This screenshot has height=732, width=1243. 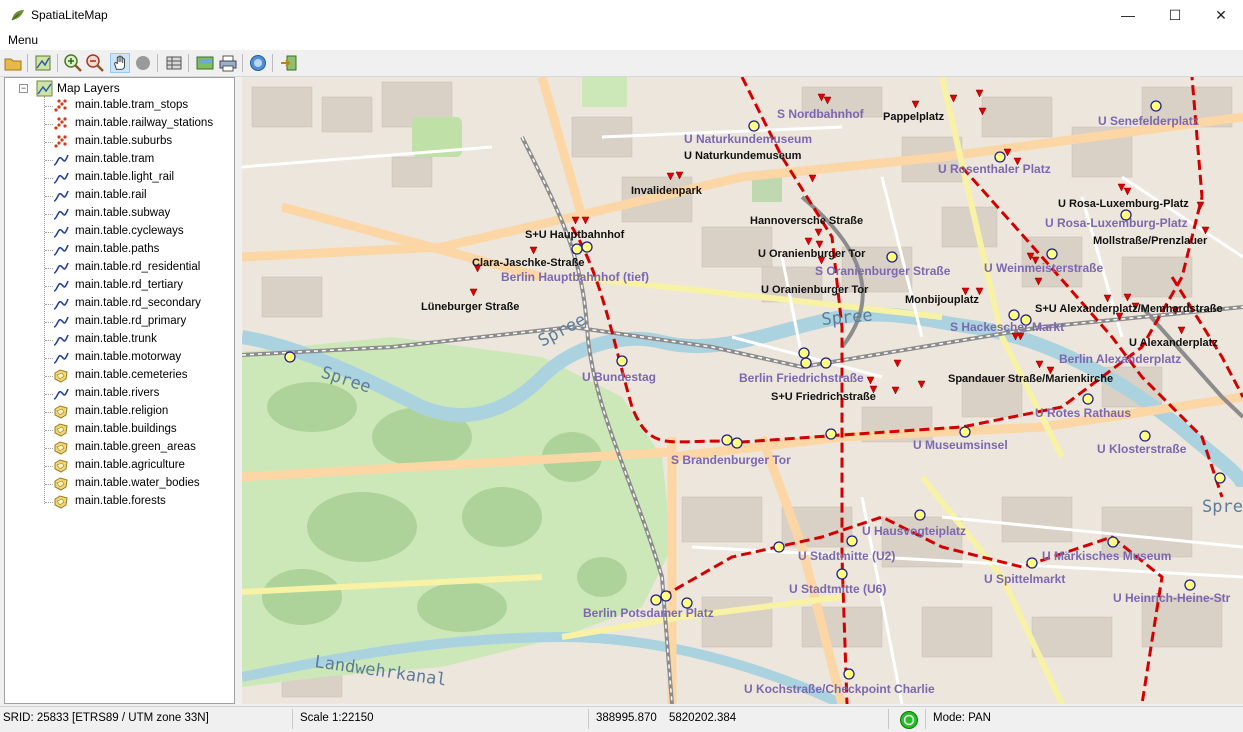 What do you see at coordinates (1175, 15) in the screenshot?
I see `maximize-button: ☐` at bounding box center [1175, 15].